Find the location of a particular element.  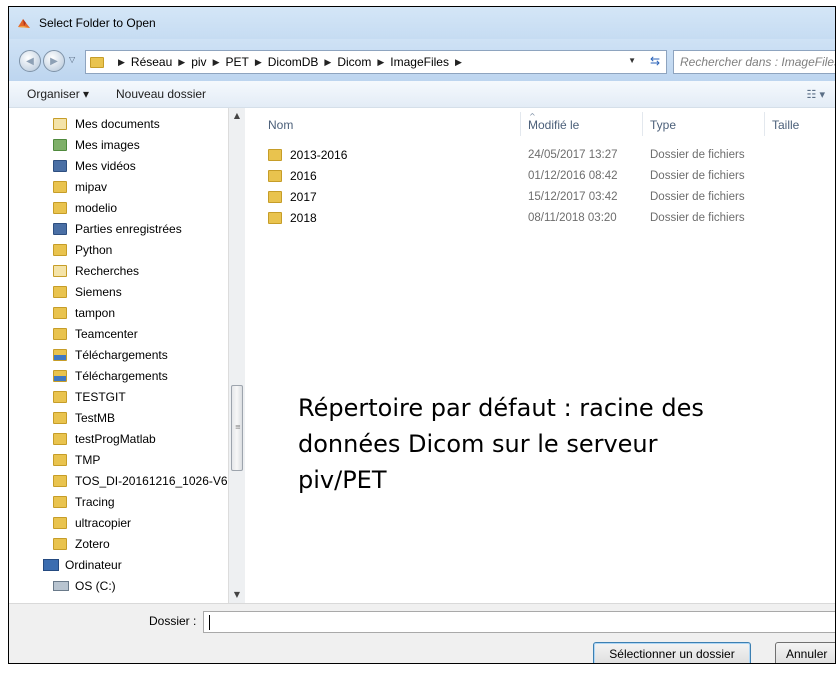

cancel-button: Annuler is located at coordinates (805, 652).